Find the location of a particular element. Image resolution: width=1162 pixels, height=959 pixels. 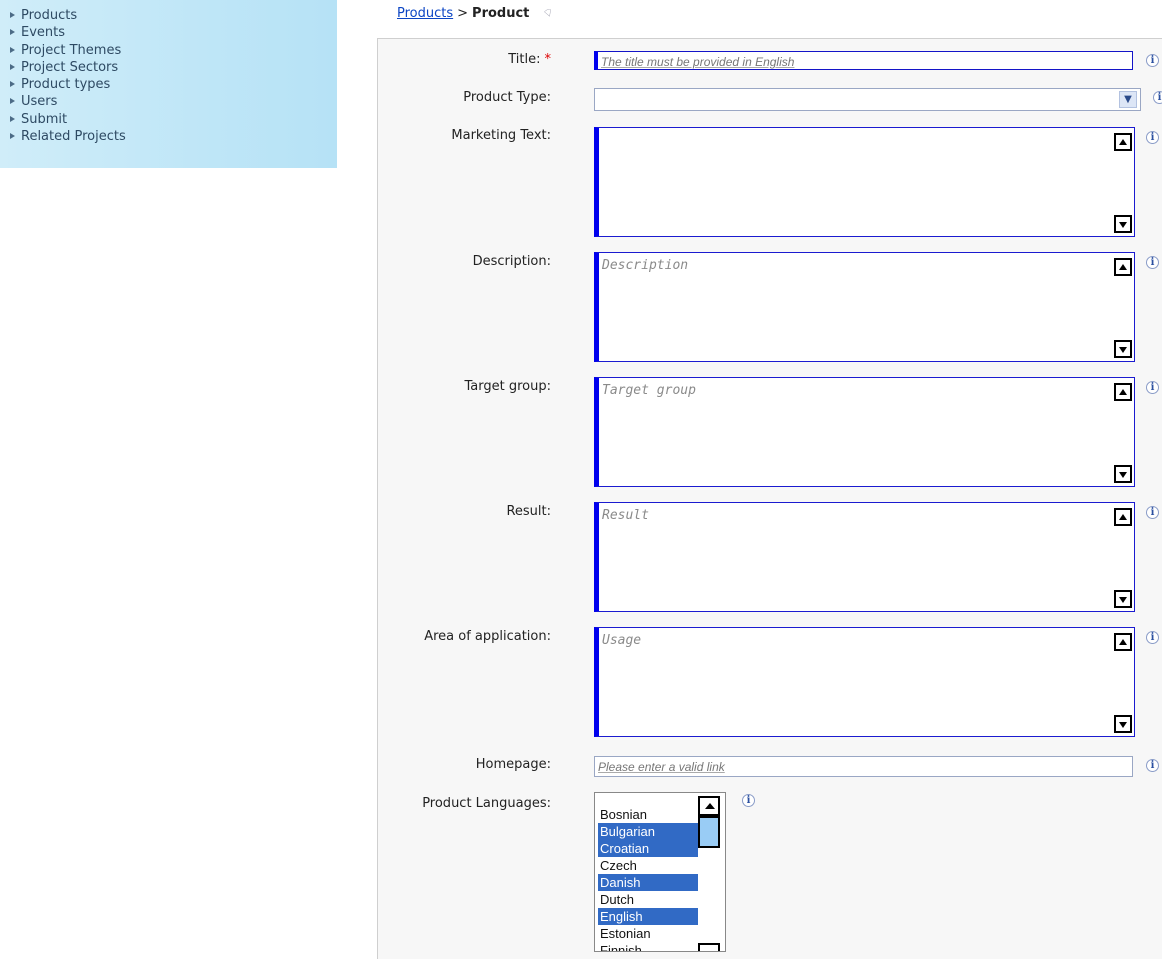

description-label: Description: is located at coordinates (511, 261).